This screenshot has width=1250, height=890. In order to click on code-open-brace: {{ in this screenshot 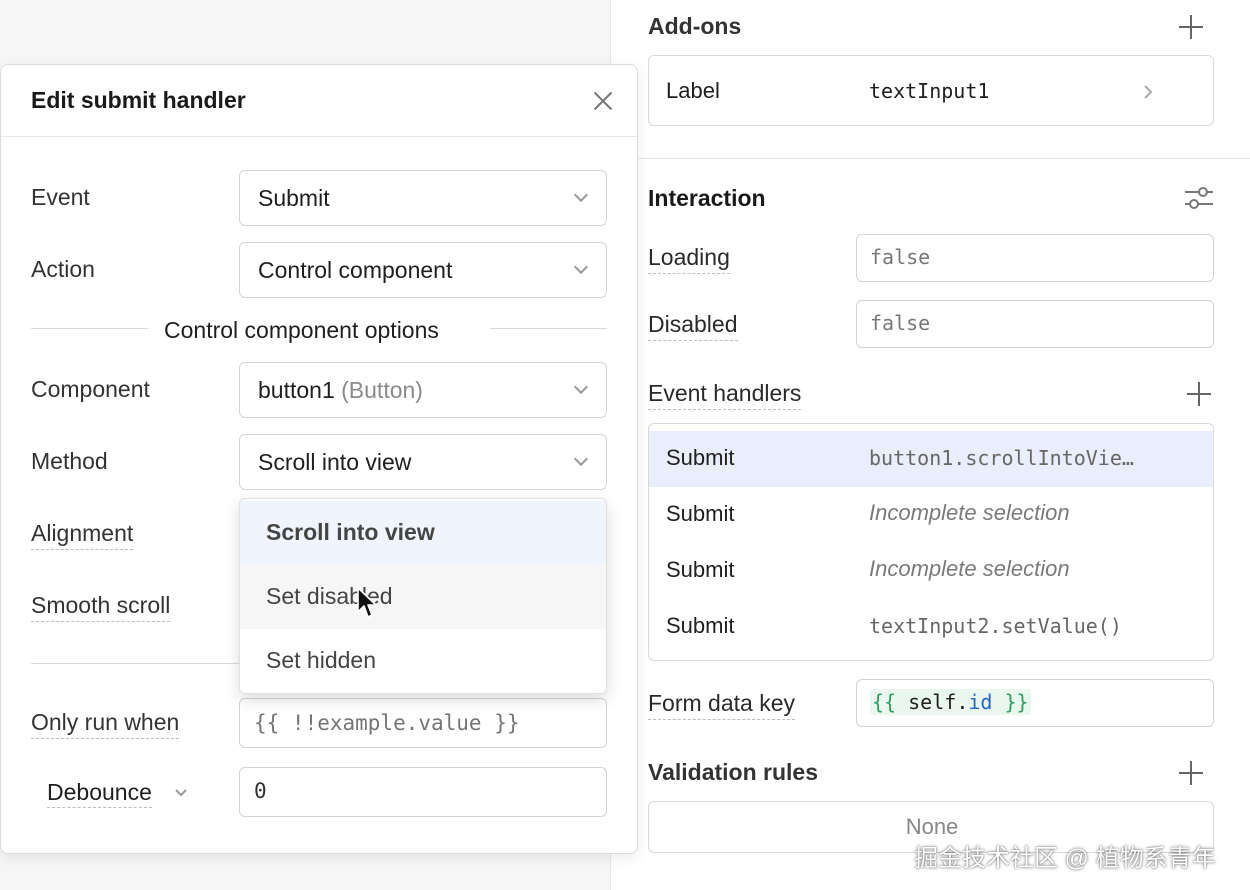, I will do `click(884, 702)`.